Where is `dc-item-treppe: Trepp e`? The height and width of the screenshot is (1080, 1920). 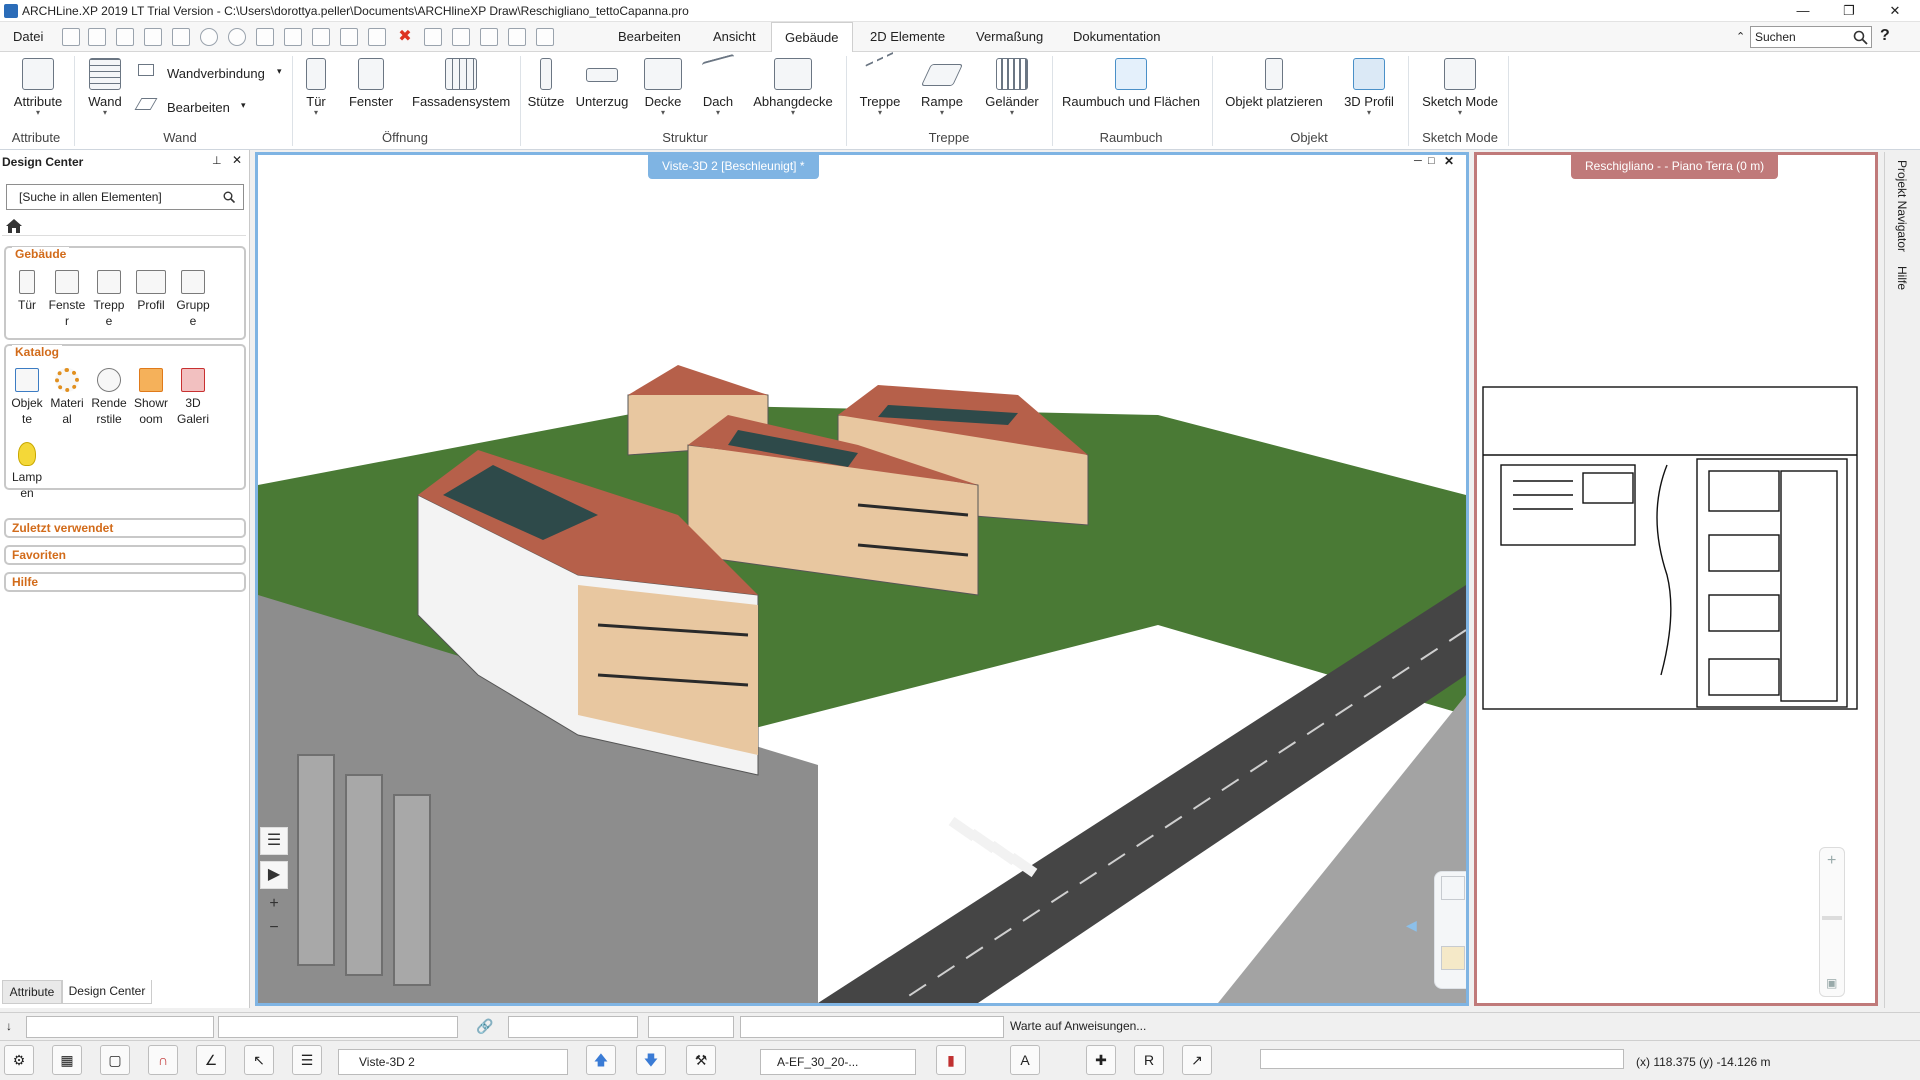 dc-item-treppe: Trepp e is located at coordinates (109, 299).